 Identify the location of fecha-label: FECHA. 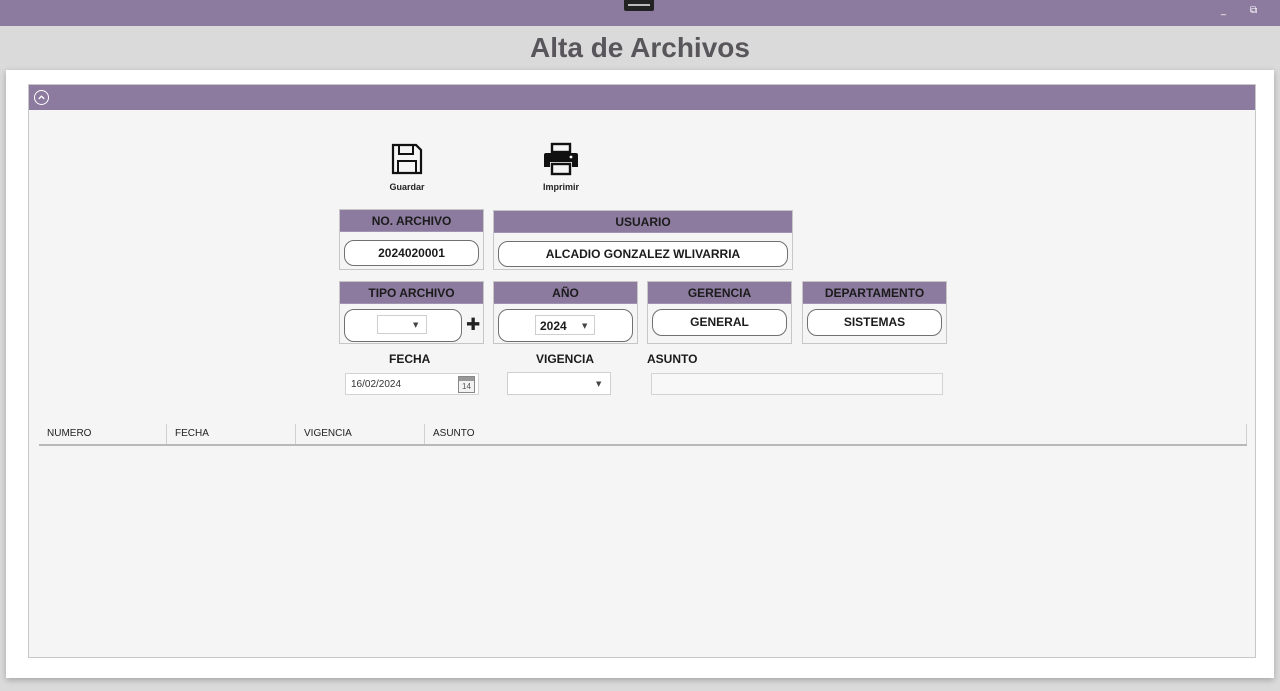
(410, 359).